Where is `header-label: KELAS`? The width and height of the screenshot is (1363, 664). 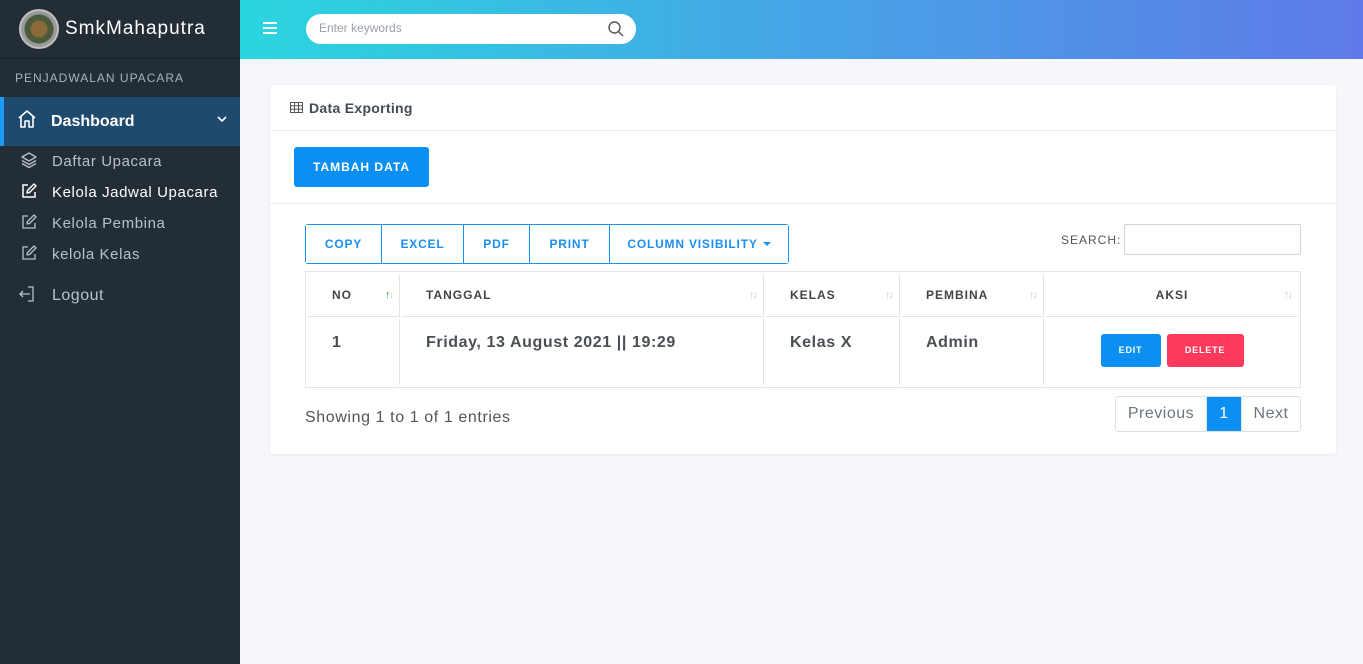 header-label: KELAS is located at coordinates (813, 295).